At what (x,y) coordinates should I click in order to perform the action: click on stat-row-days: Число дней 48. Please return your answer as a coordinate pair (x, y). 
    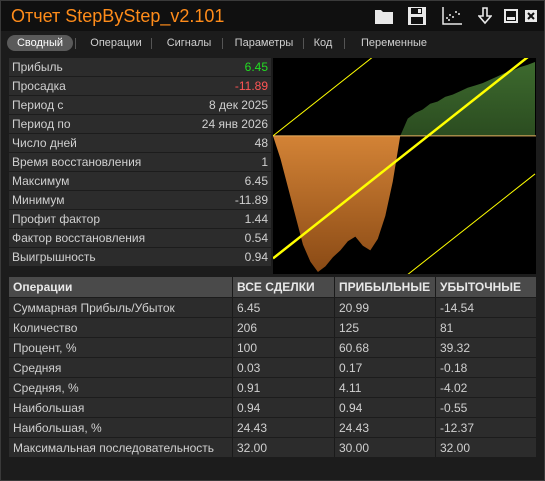
    Looking at the image, I should click on (140, 143).